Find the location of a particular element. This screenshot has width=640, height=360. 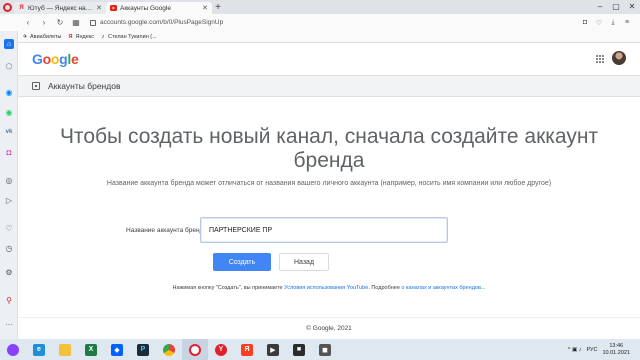

maximize-button: ▢ is located at coordinates (616, 7).